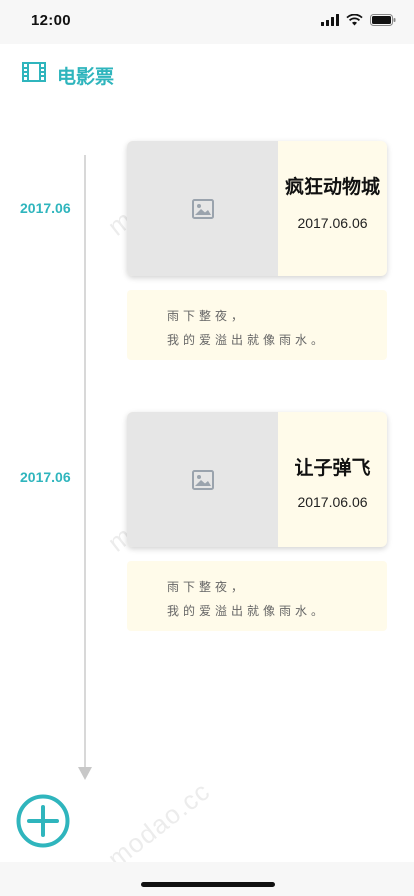  Describe the element at coordinates (354, 20) in the screenshot. I see `wifi-icon` at that location.